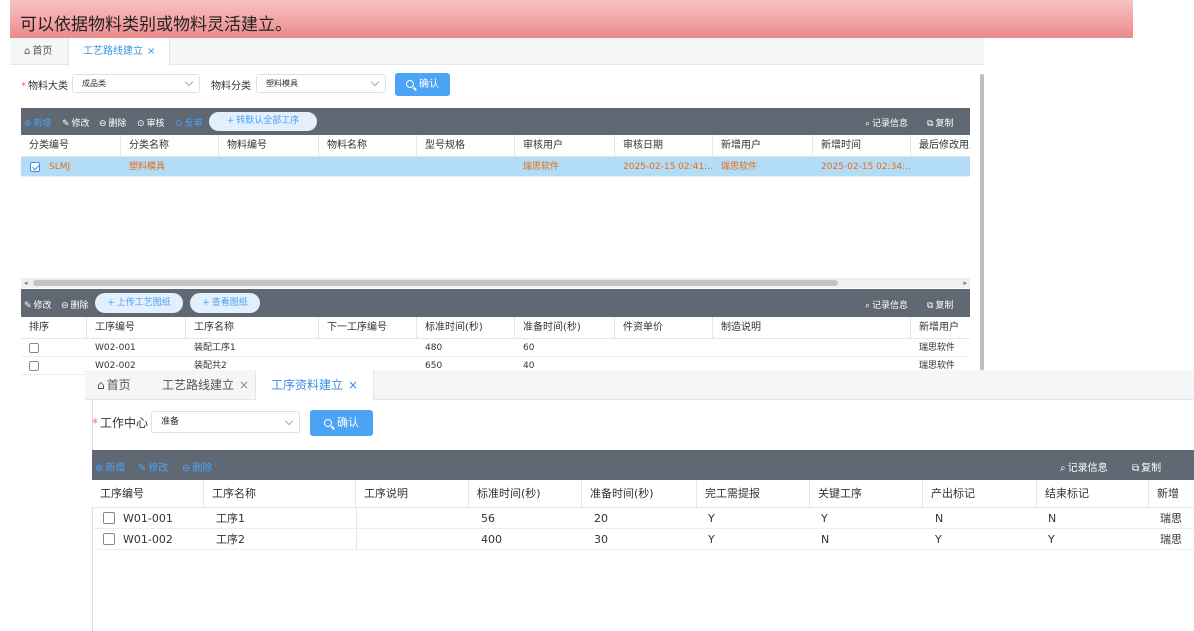 The height and width of the screenshot is (631, 1194). I want to click on cell-prep-time: 30, so click(601, 539).